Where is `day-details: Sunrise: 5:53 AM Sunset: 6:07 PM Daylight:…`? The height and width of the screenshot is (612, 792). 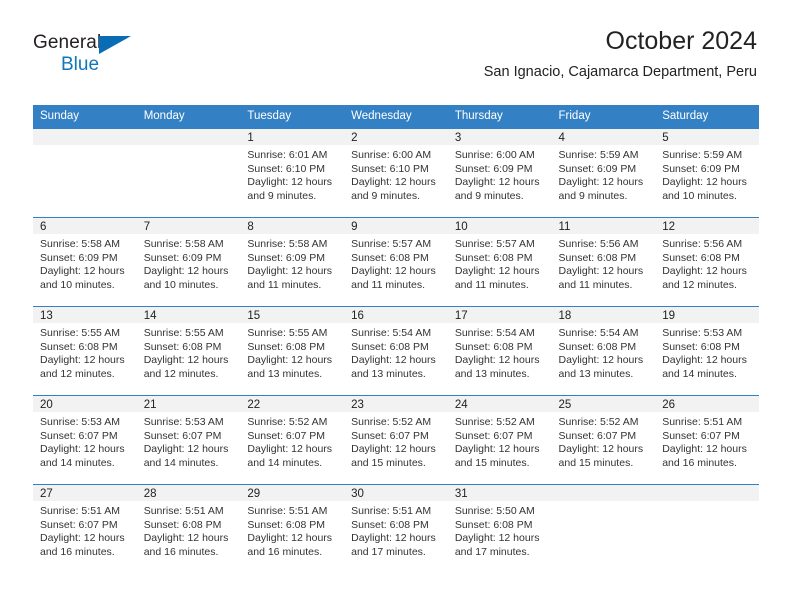 day-details: Sunrise: 5:53 AM Sunset: 6:07 PM Daylight:… is located at coordinates (85, 441).